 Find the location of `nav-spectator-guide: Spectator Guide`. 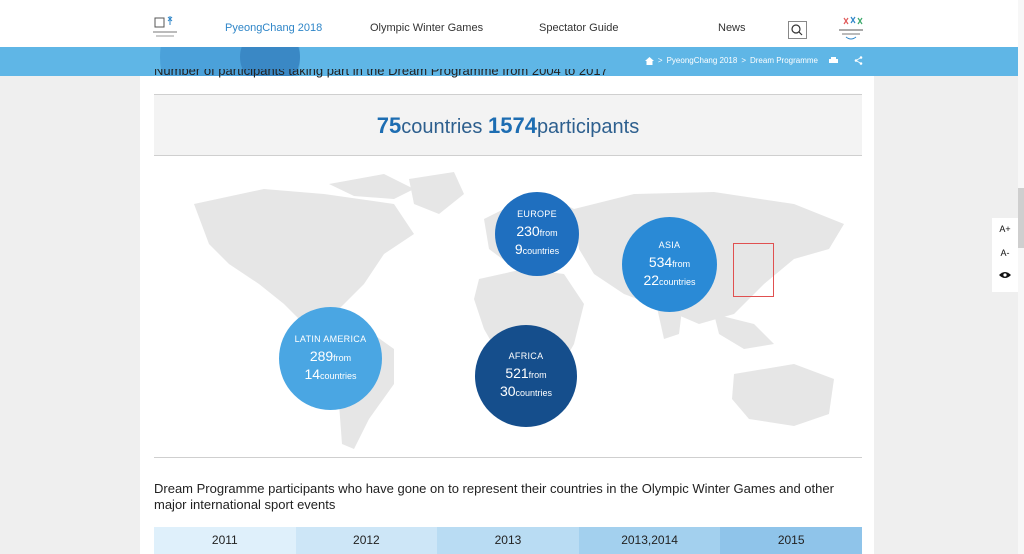

nav-spectator-guide: Spectator Guide is located at coordinates (579, 28).